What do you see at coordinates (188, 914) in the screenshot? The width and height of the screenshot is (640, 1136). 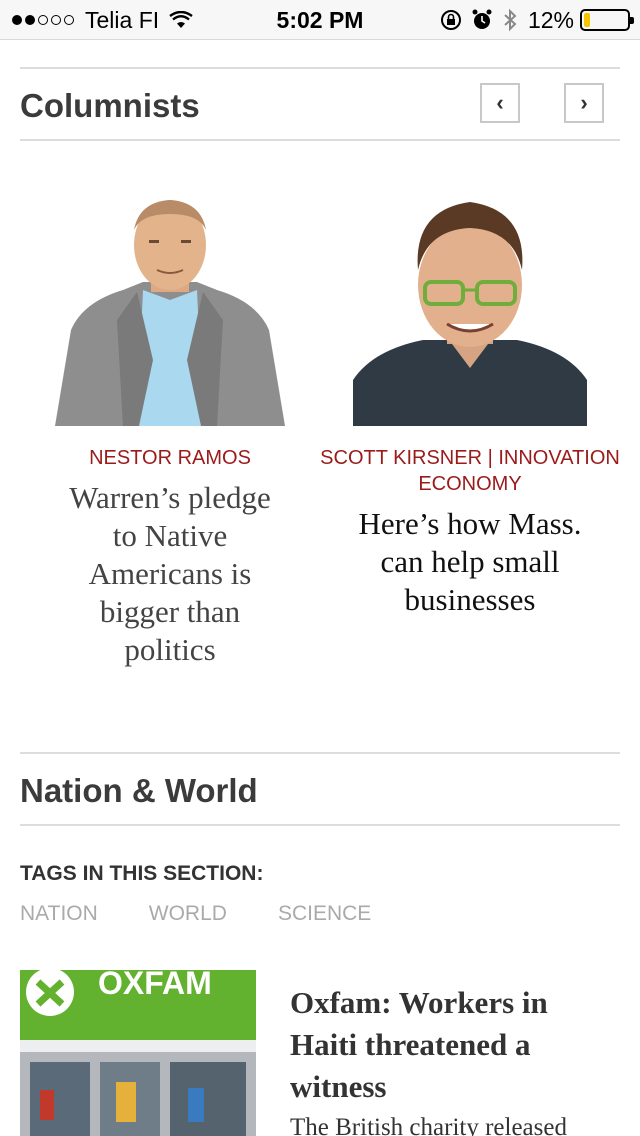 I see `tag-world: WORLD` at bounding box center [188, 914].